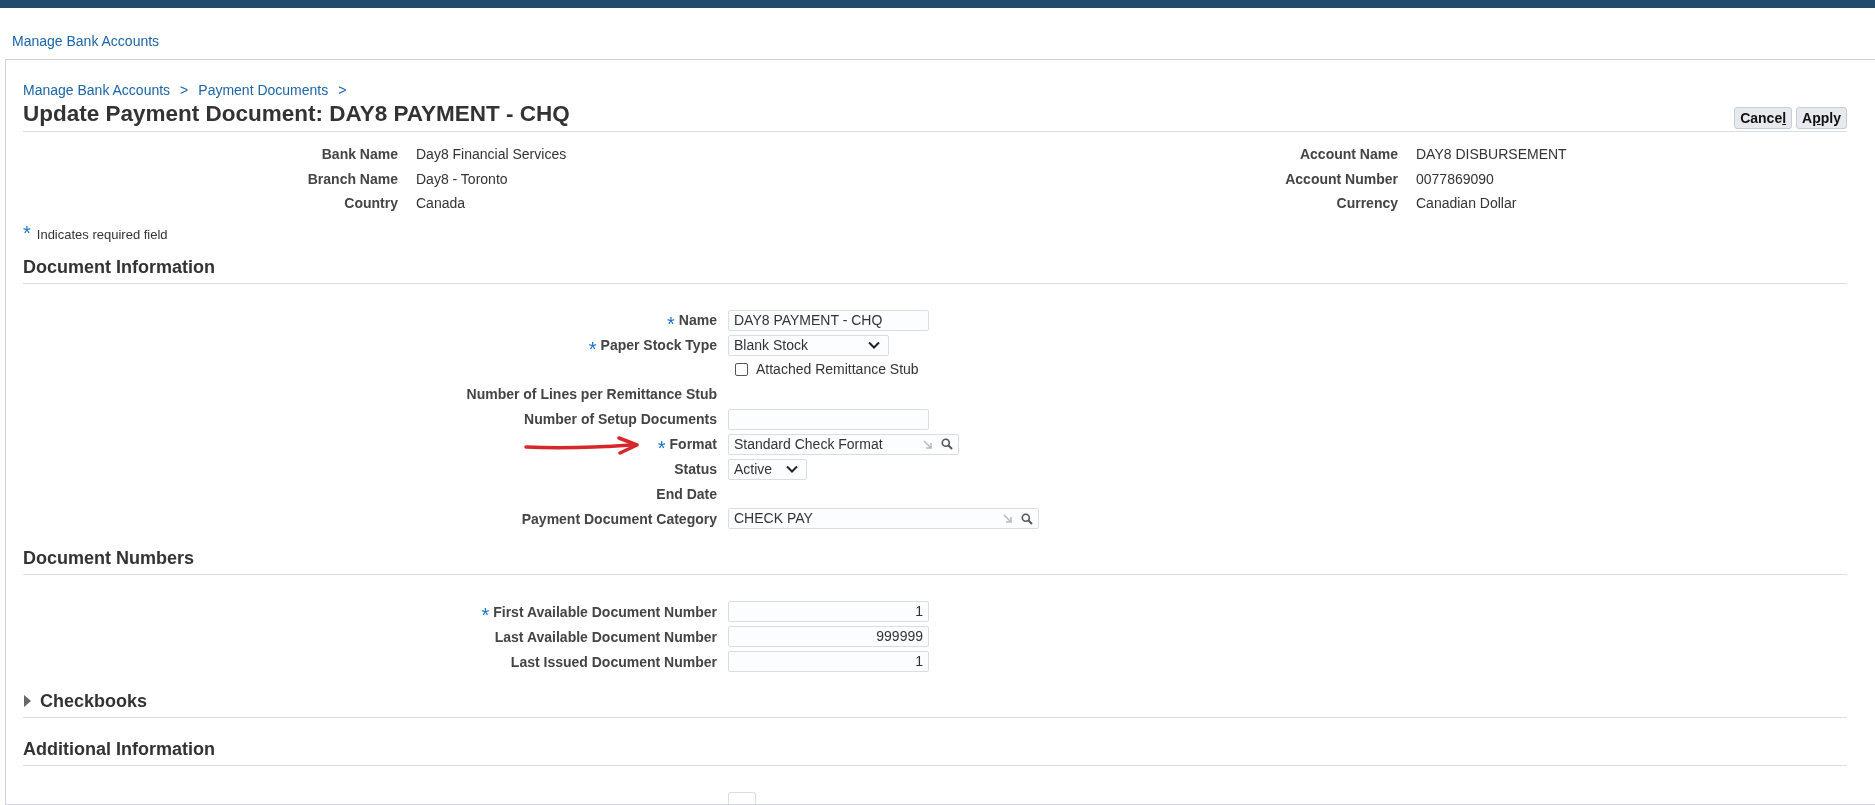  Describe the element at coordinates (492, 154) in the screenshot. I see `info-value: Day8 Financial Services` at that location.